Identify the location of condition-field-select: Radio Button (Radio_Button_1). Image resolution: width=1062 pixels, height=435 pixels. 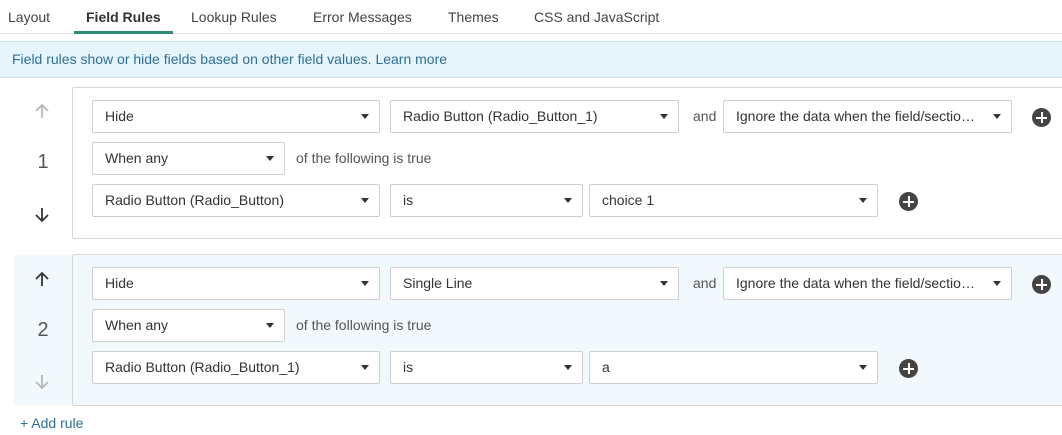
(236, 367).